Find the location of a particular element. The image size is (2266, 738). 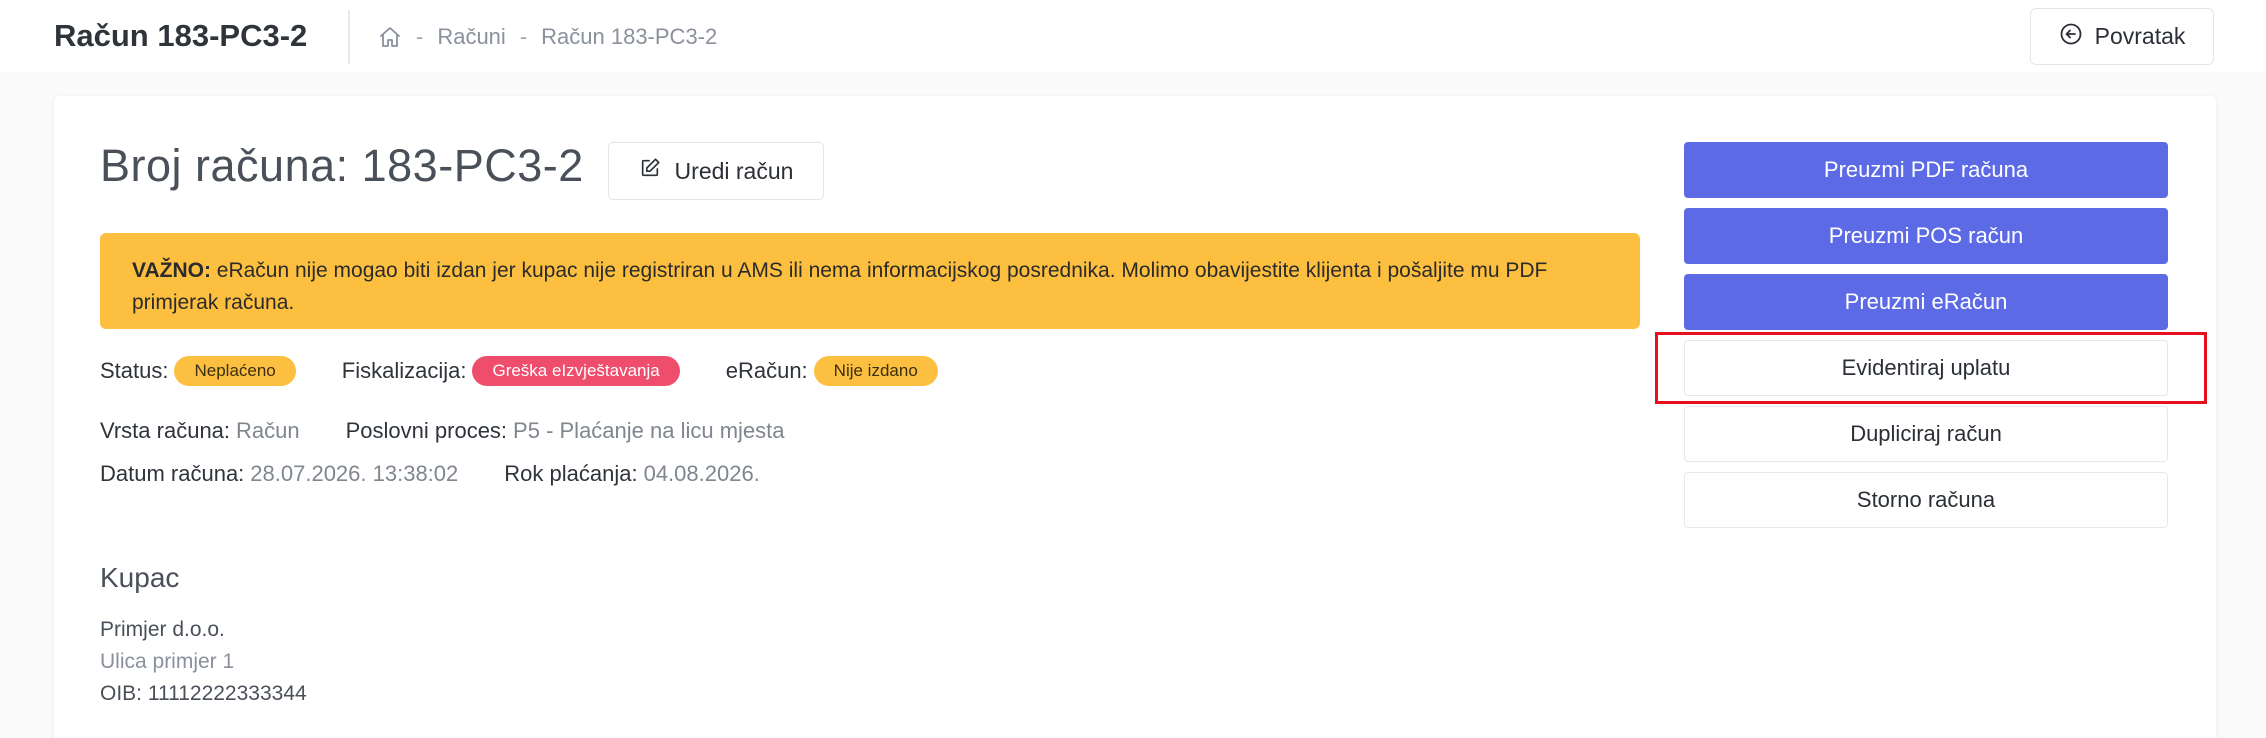

header-divider is located at coordinates (349, 37).